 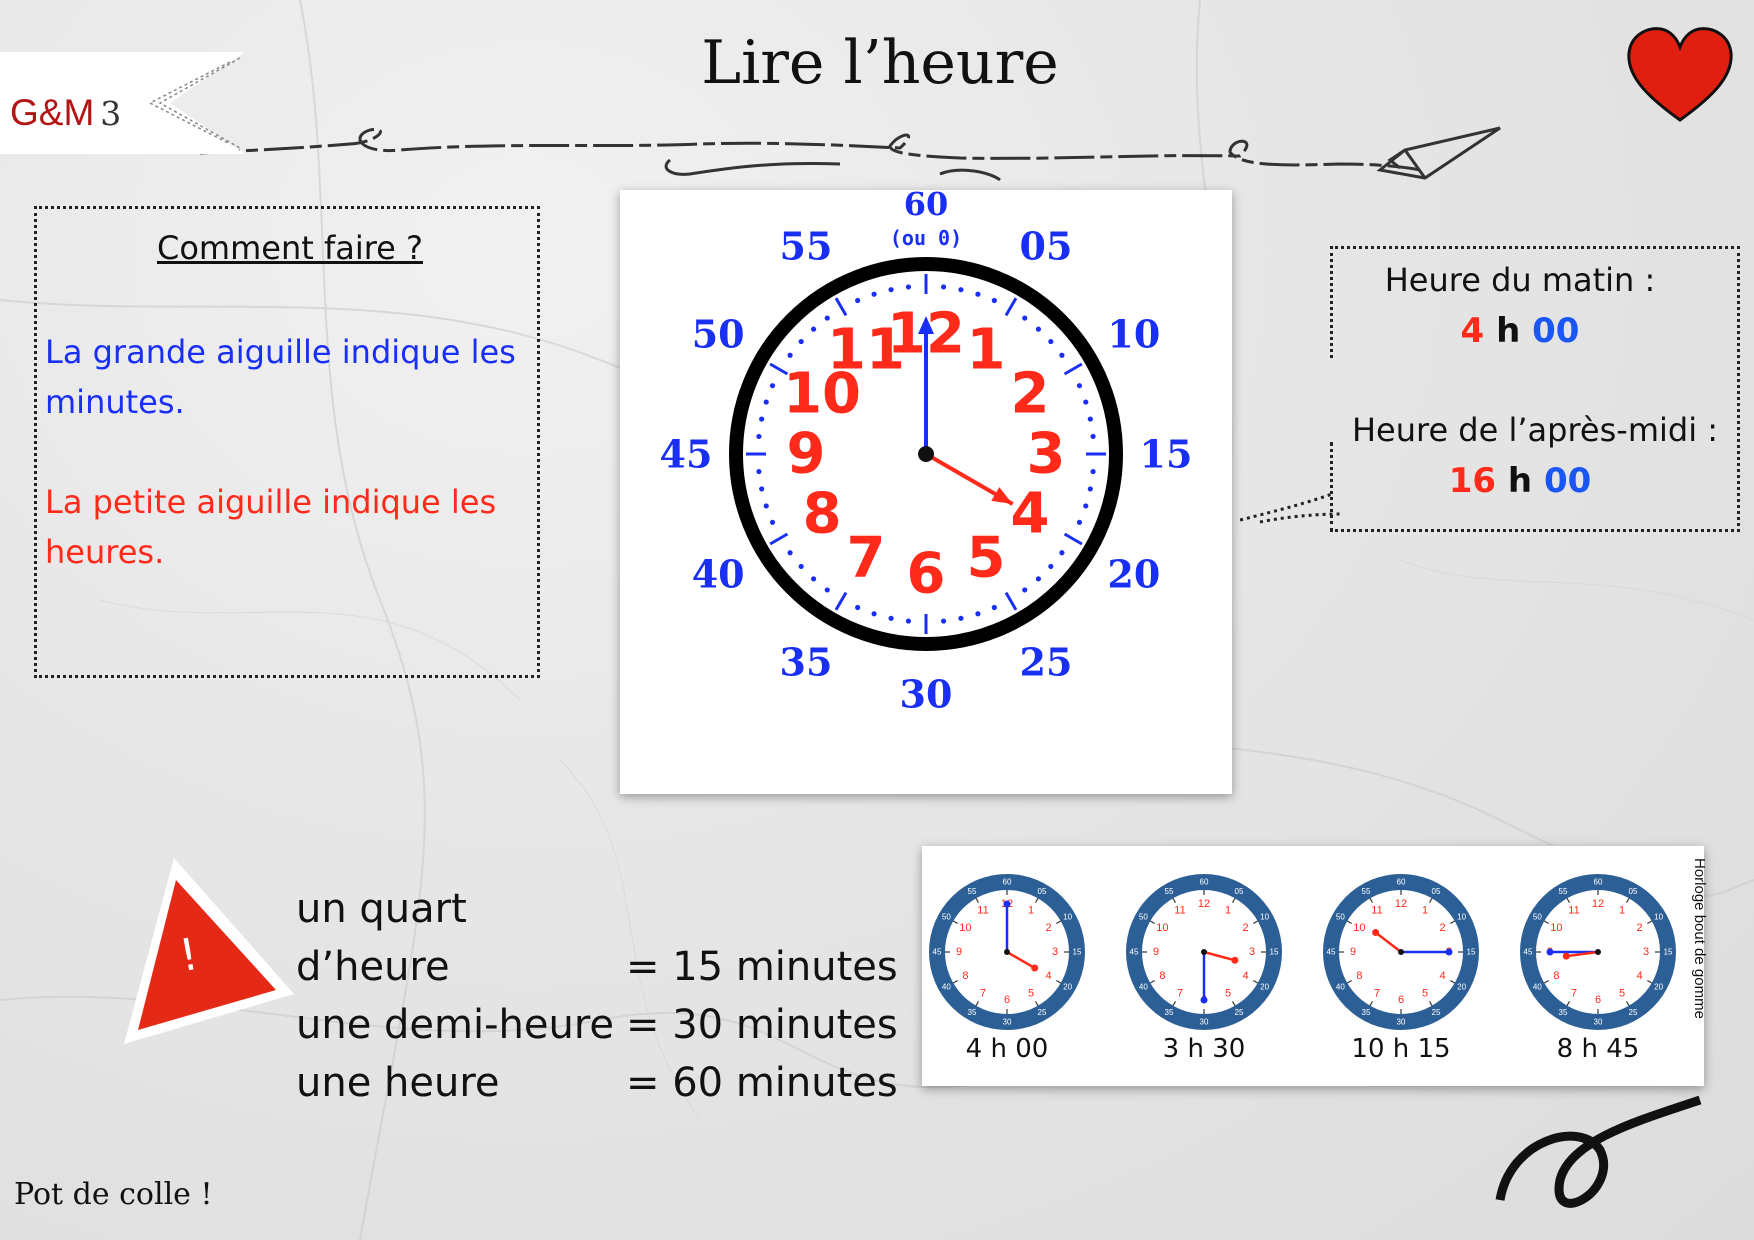 What do you see at coordinates (398, 1083) in the screenshot?
I see `equivalence-term: une heure` at bounding box center [398, 1083].